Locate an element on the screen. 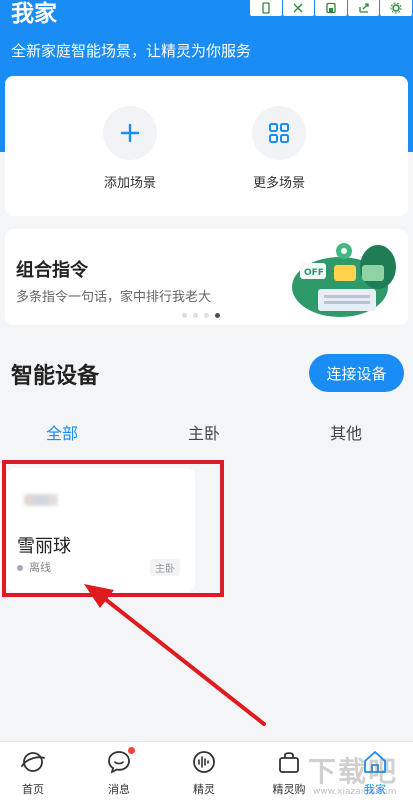 The image size is (413, 805). nav-home: 首页 is located at coordinates (33, 772).